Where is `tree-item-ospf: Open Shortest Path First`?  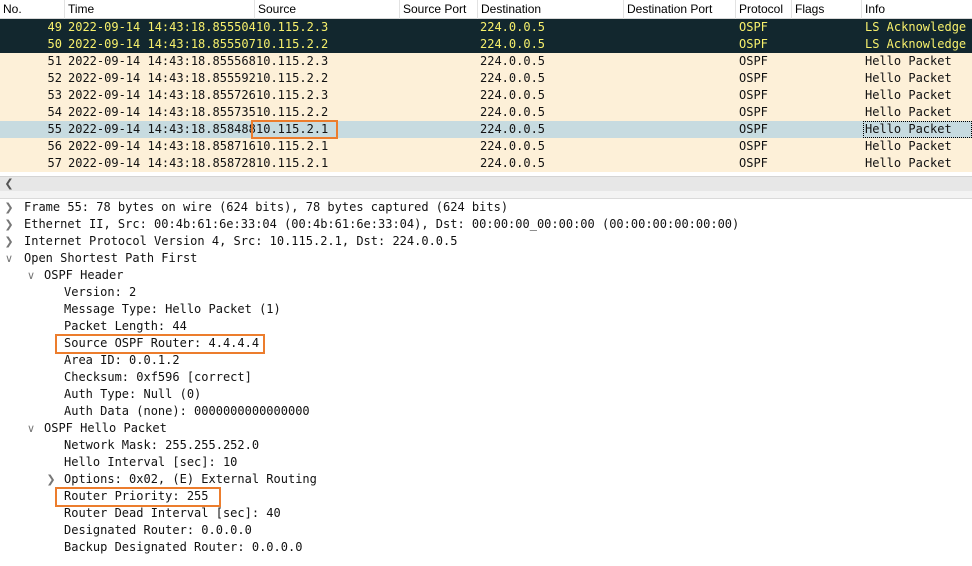 tree-item-ospf: Open Shortest Path First is located at coordinates (110, 258).